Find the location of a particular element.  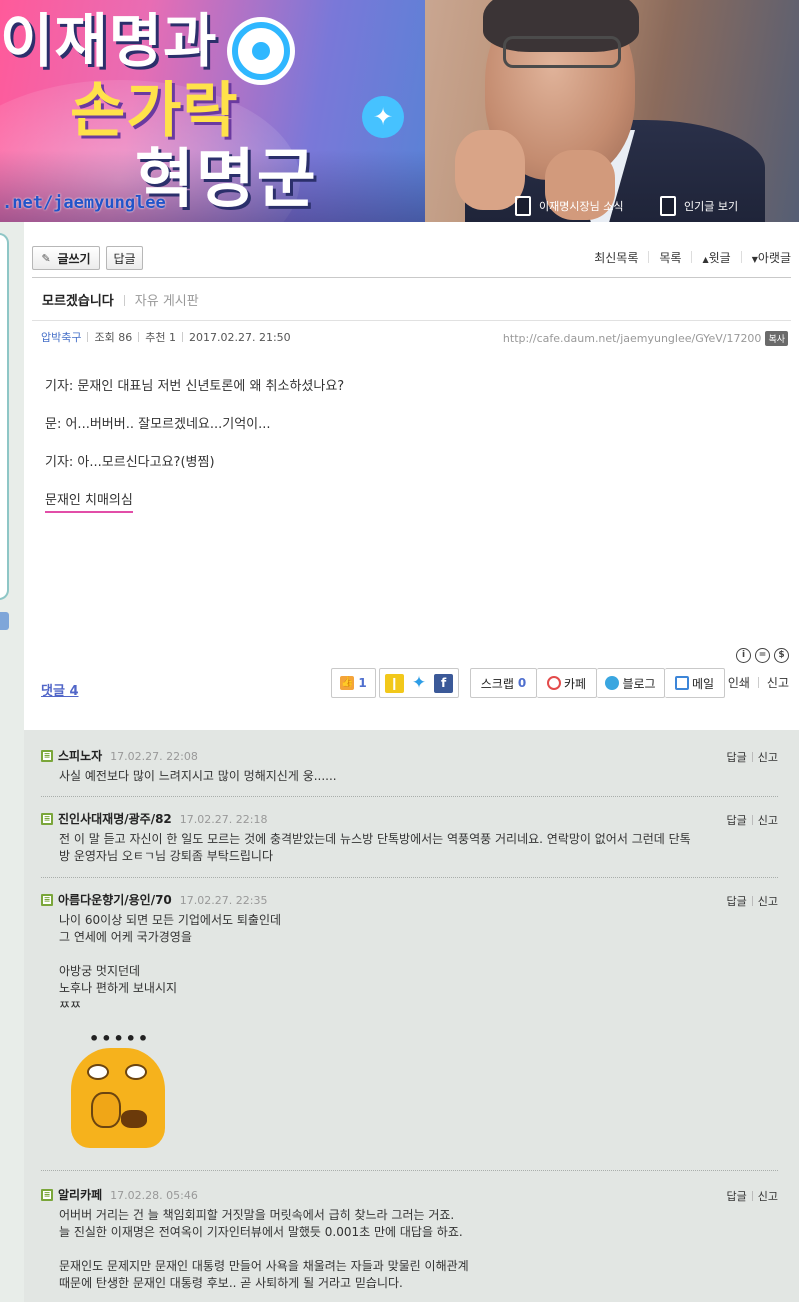

twitter-bird-icon: ✦ is located at coordinates (383, 117).